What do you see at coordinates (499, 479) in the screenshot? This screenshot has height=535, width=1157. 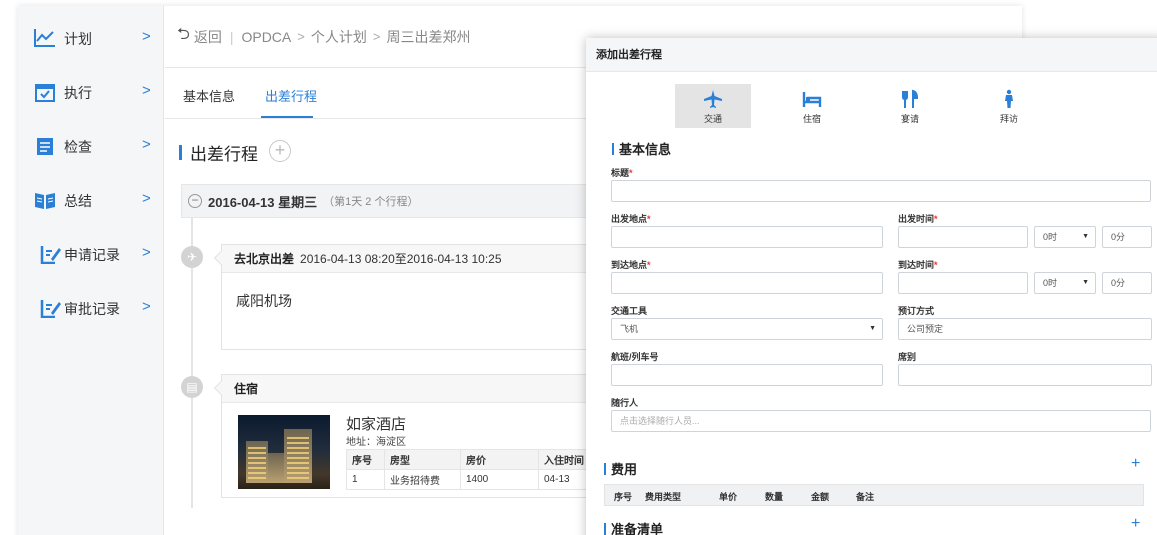 I see `table-cell: 1400` at bounding box center [499, 479].